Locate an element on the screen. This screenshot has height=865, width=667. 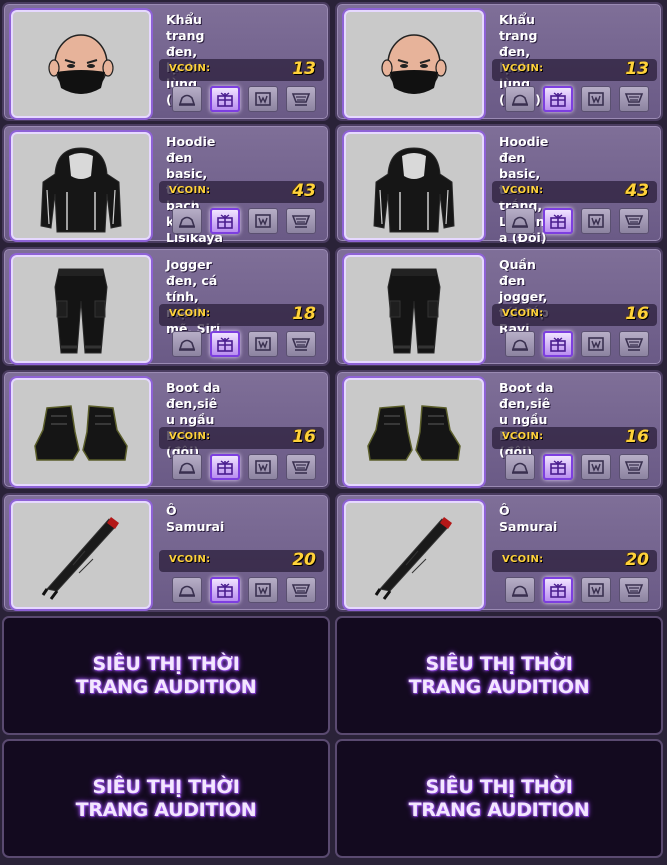
item-card: Khẩu trang đen, lạnh lùng (nữ)VCOIN:13 is located at coordinates (166, 61).